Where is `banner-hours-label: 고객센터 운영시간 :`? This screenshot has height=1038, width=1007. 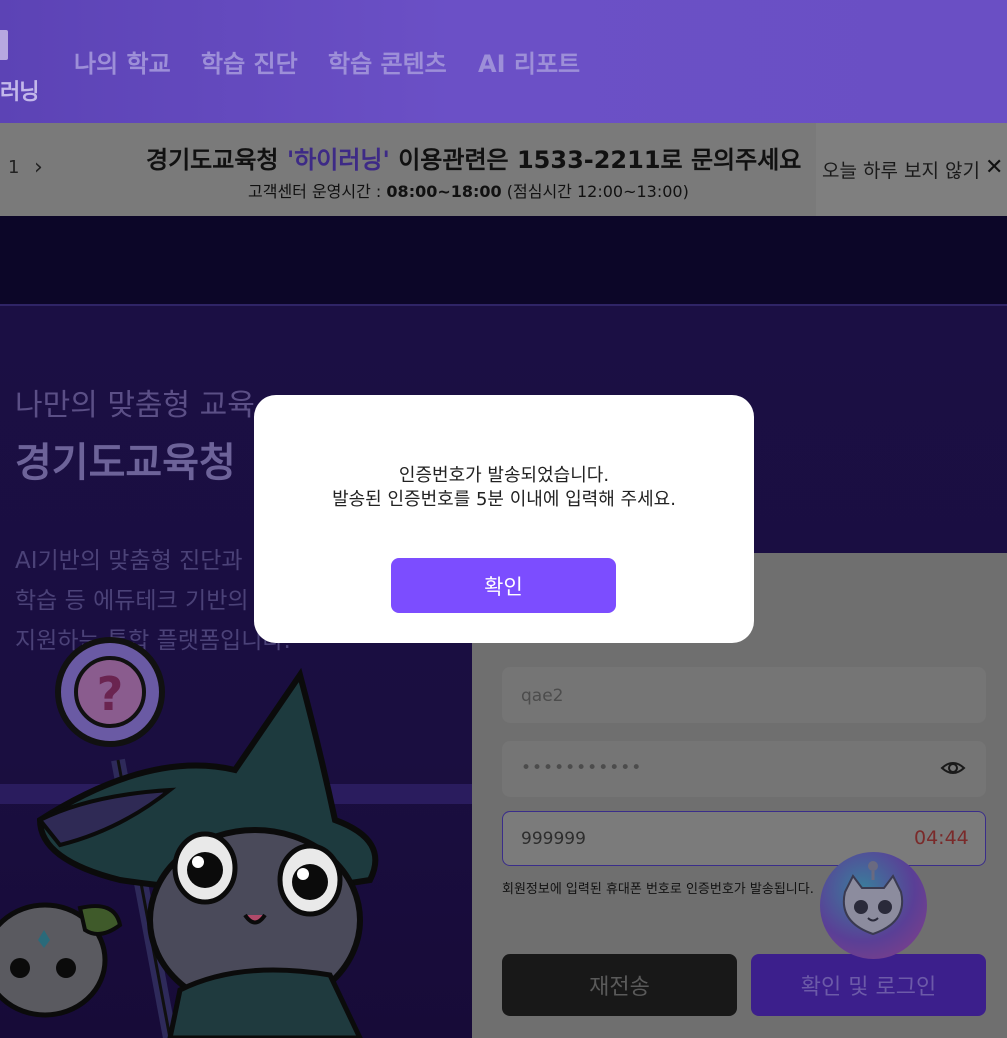 banner-hours-label: 고객센터 운영시간 : is located at coordinates (317, 191).